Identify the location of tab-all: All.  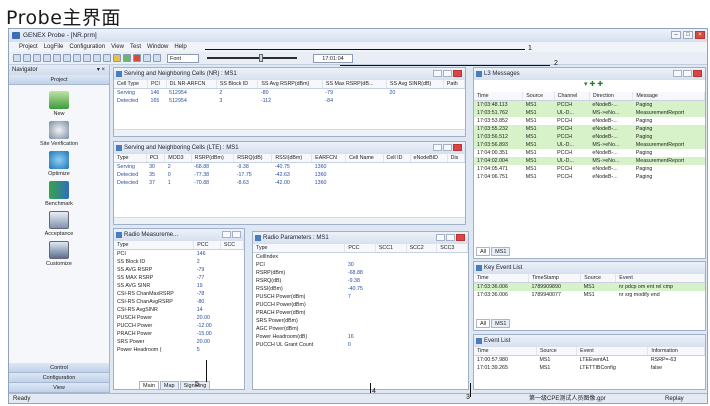
(483, 251).